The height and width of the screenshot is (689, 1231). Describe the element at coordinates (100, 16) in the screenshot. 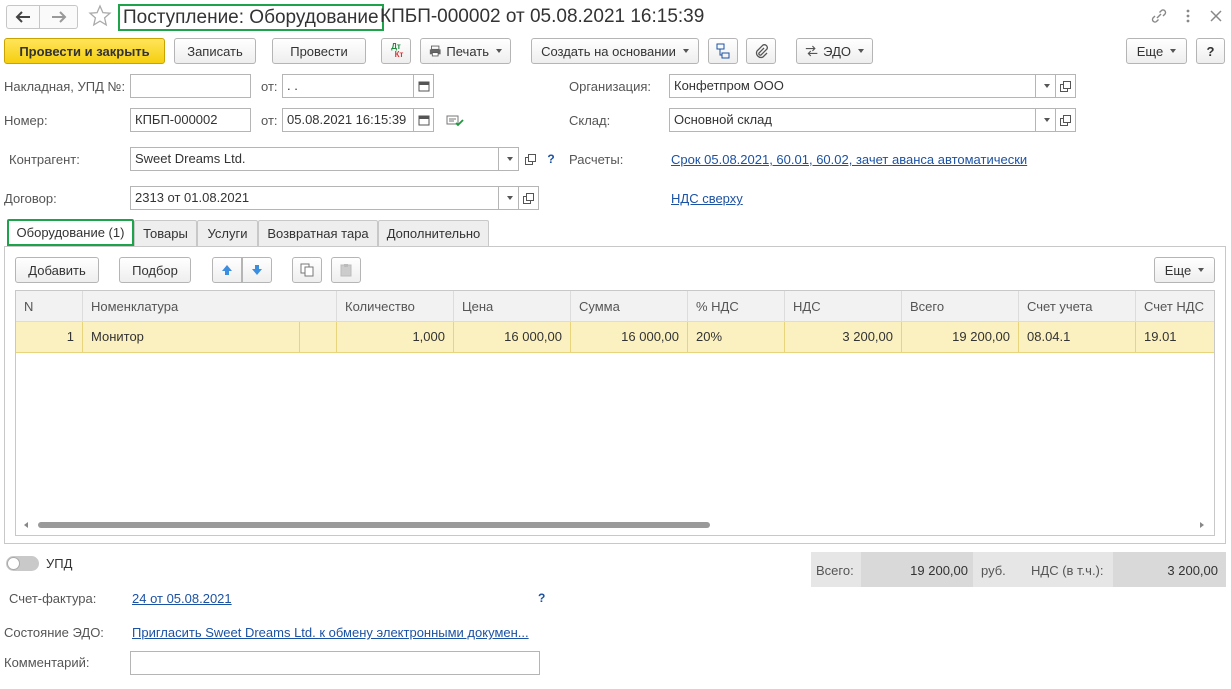

I see `favorite-star-button` at that location.